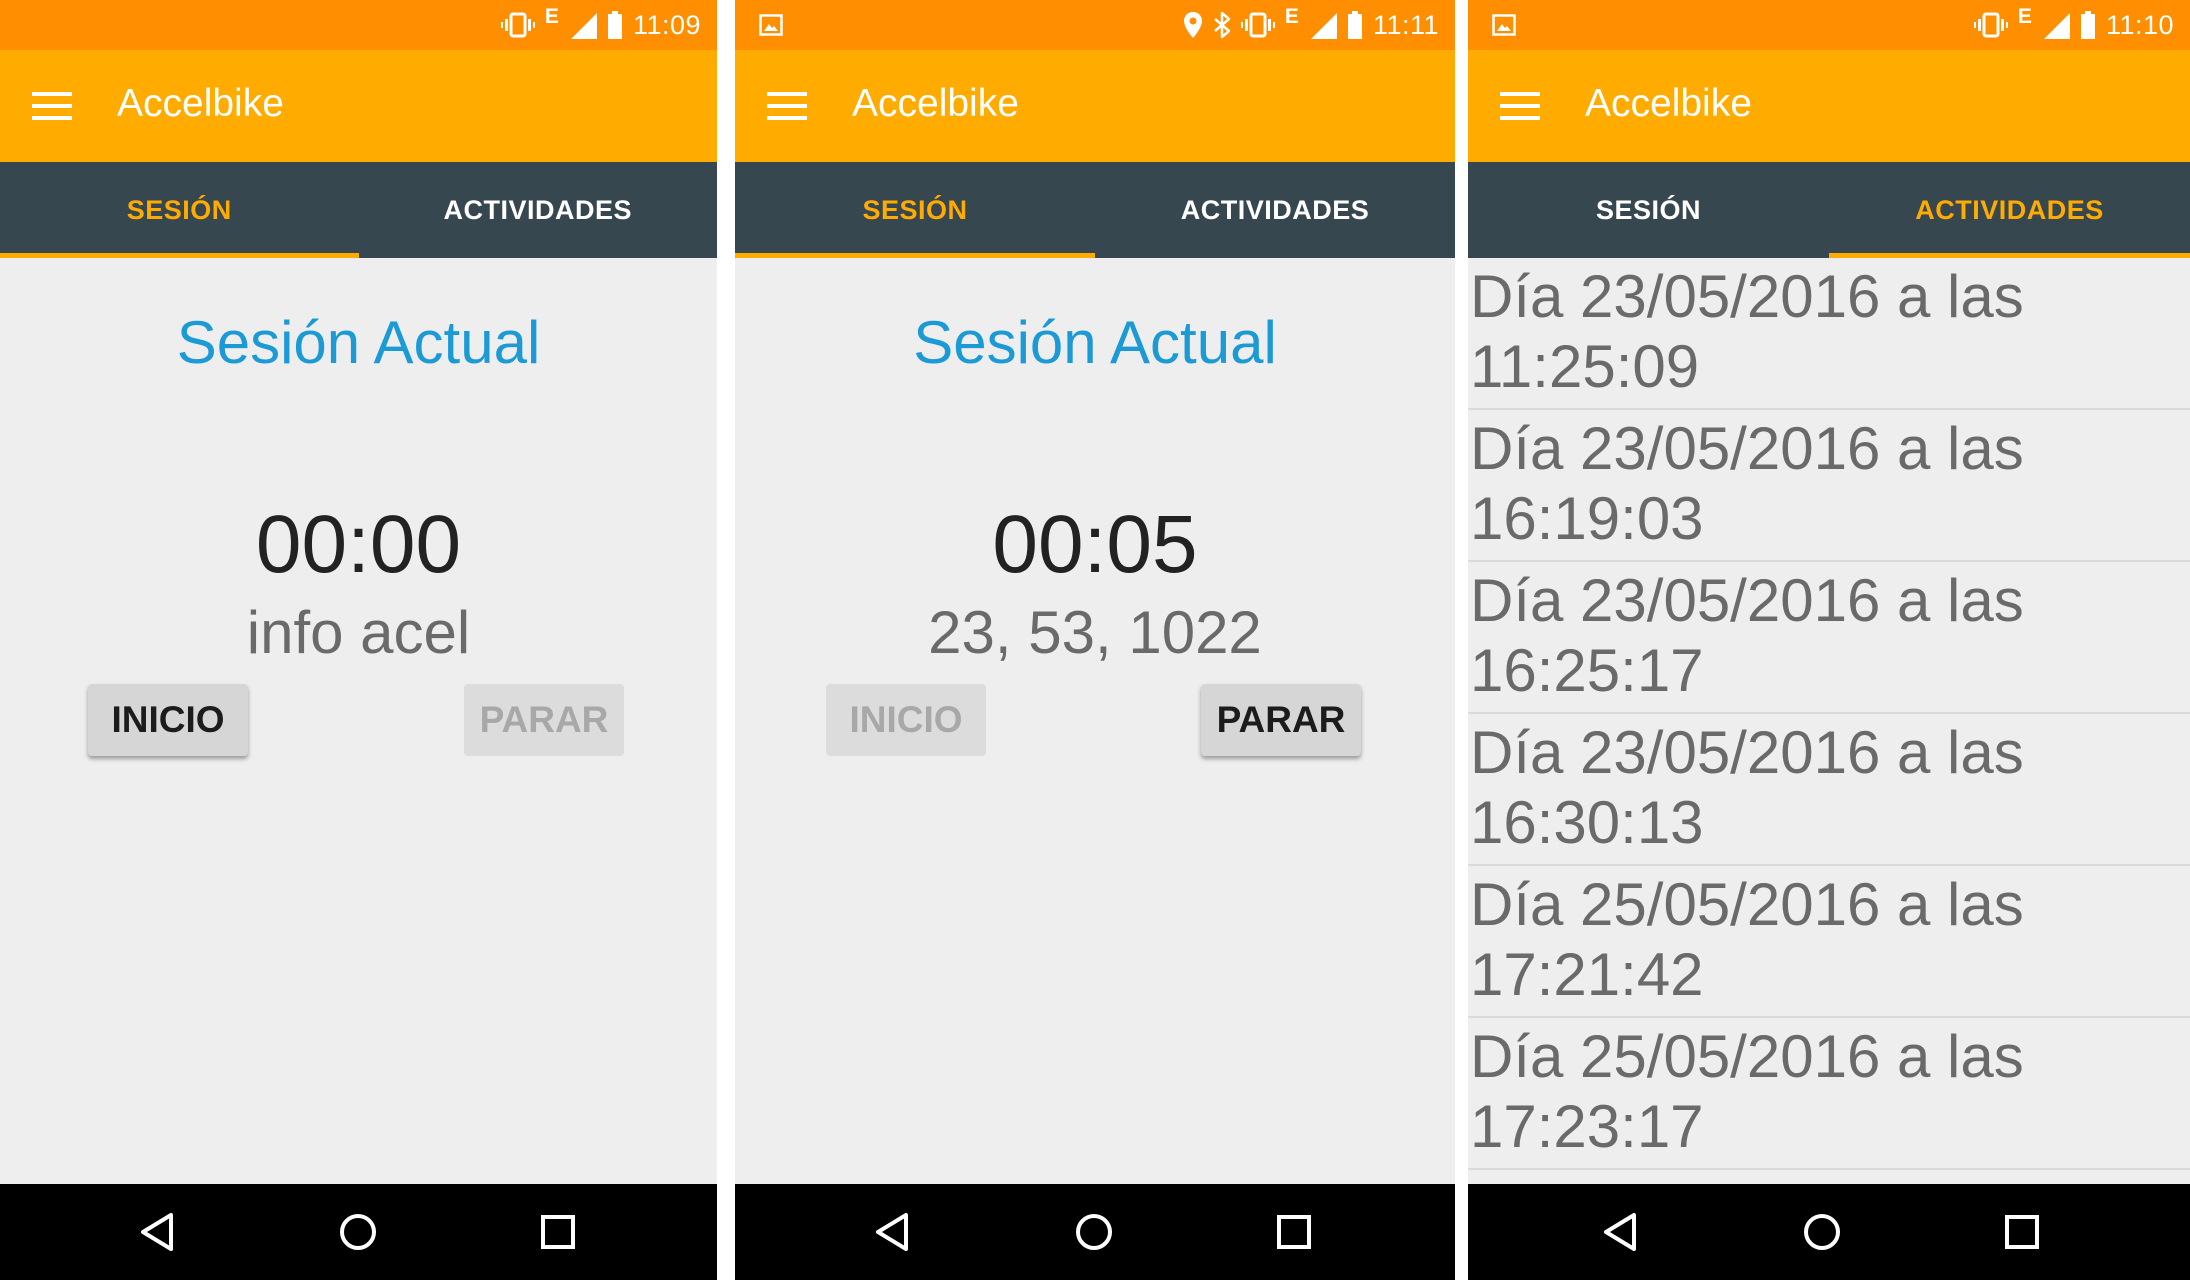 The image size is (2190, 1280). Describe the element at coordinates (1587, 518) in the screenshot. I see `activity-time: 16:19:03` at that location.